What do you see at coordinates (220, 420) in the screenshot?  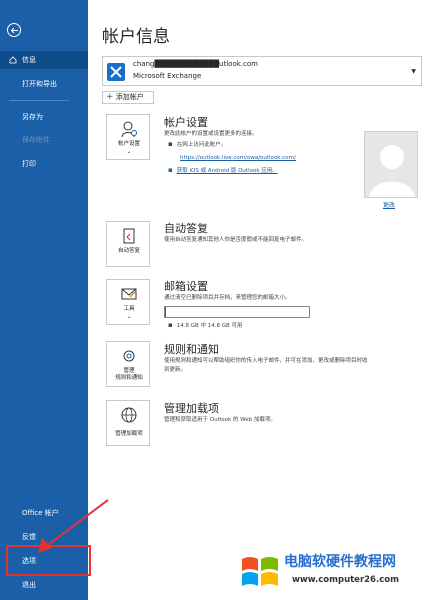 I see `section-desc: 管理和获取适用于 Outlook 的 Web 加载项。` at bounding box center [220, 420].